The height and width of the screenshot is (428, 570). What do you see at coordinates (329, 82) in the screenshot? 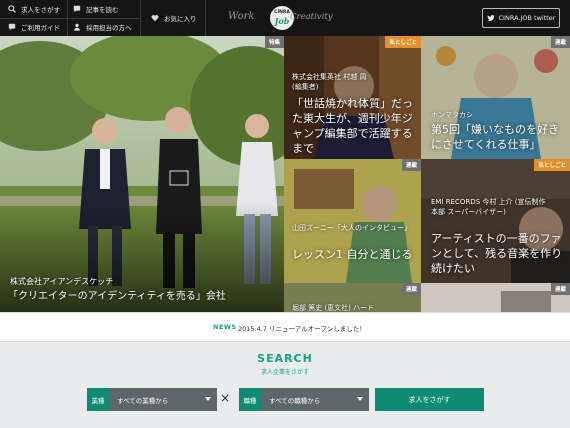
I see `article-subtitle: 株式会社集英社 村越 周 (編集者)` at bounding box center [329, 82].